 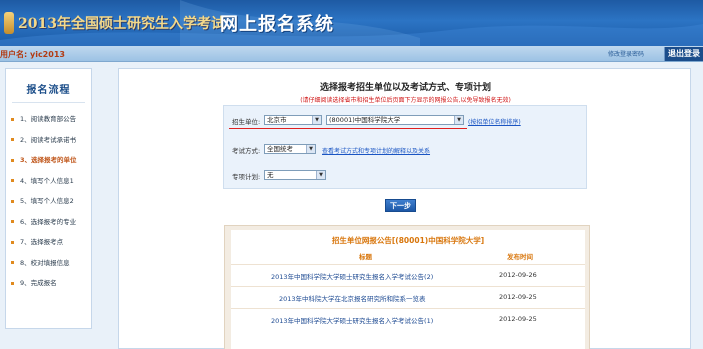 I want to click on user-bar: 用户名: yic2013 修改登录密码 退出登录, so click(x=351, y=54).